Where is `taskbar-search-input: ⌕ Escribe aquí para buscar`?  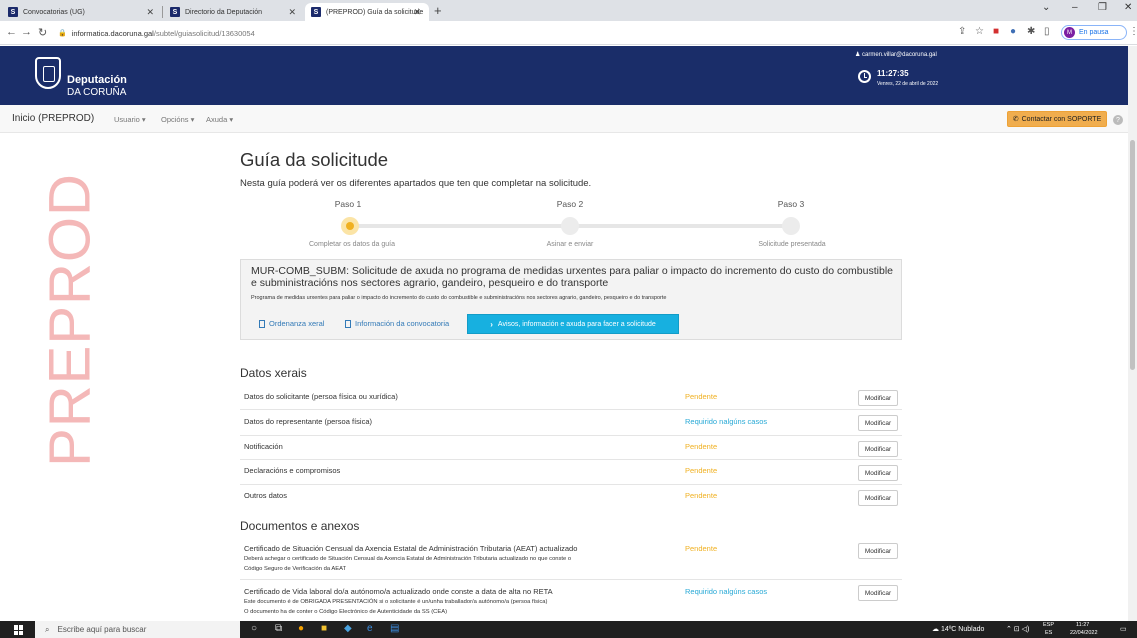
taskbar-search-input: ⌕ Escribe aquí para buscar is located at coordinates (137, 629).